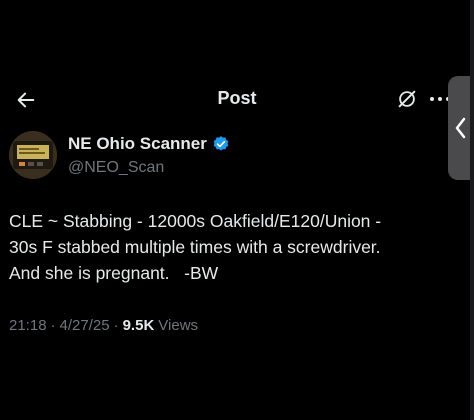 This screenshot has height=420, width=474. Describe the element at coordinates (149, 168) in the screenshot. I see `author-handle: @NEO_Scan` at that location.